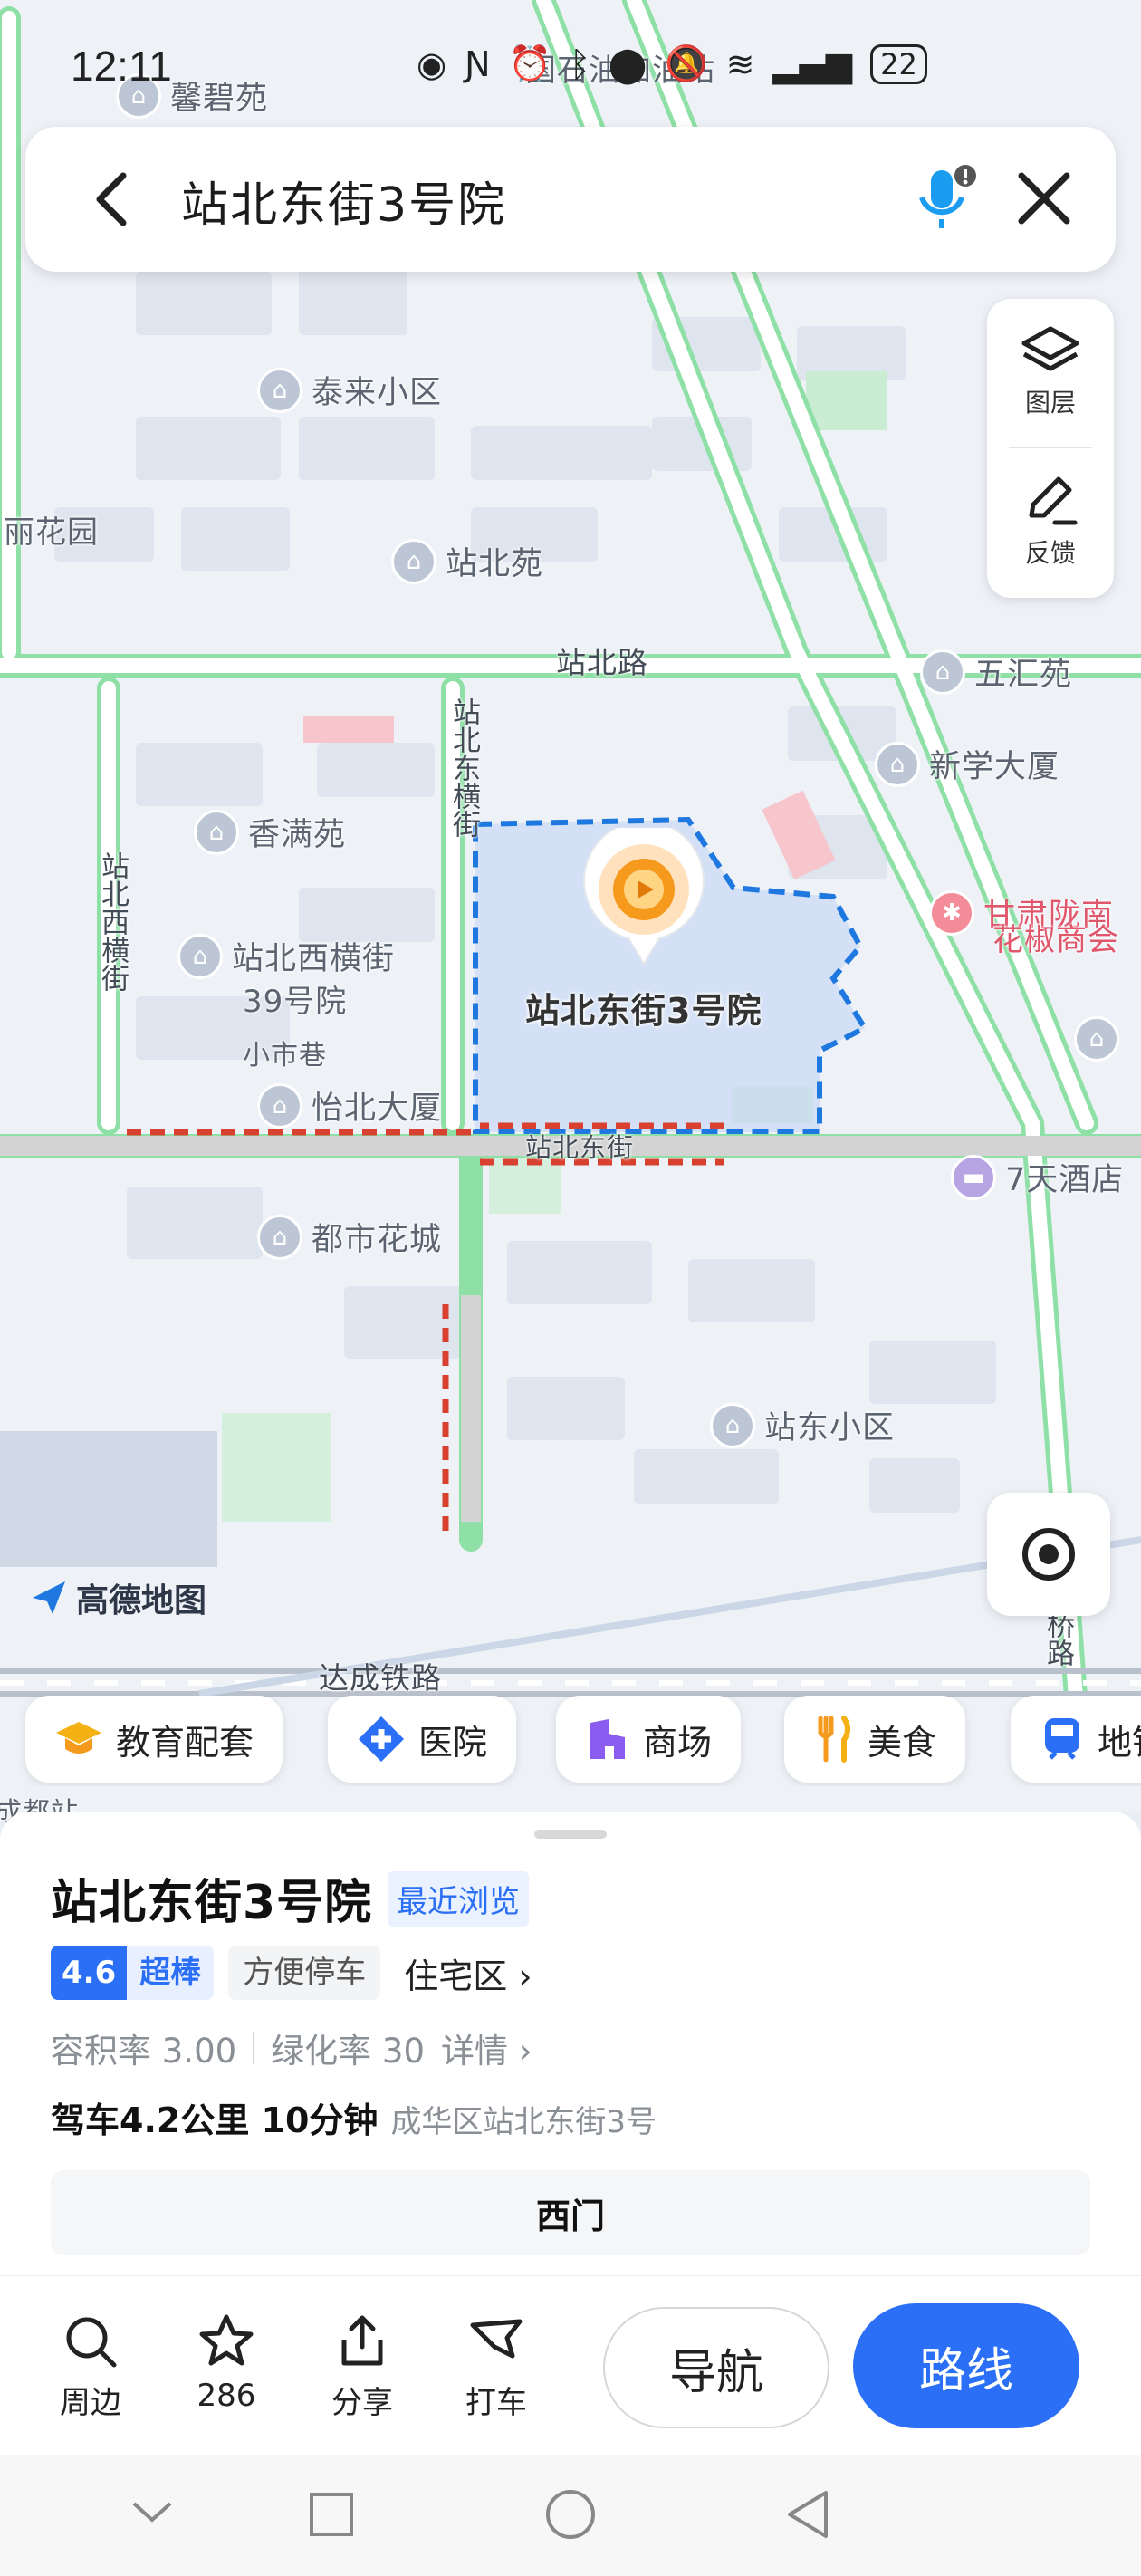 The height and width of the screenshot is (2576, 1141). What do you see at coordinates (570, 199) in the screenshot?
I see `search-bar: 站北东街3号院` at bounding box center [570, 199].